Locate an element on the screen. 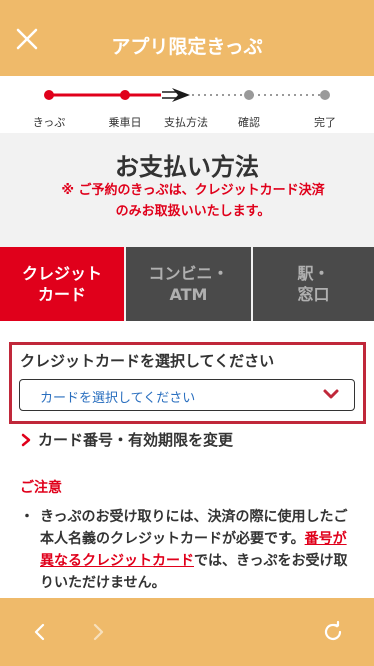 This screenshot has width=374, height=666. notice-line-2: のみお取扱いいたします。 is located at coordinates (193, 211).